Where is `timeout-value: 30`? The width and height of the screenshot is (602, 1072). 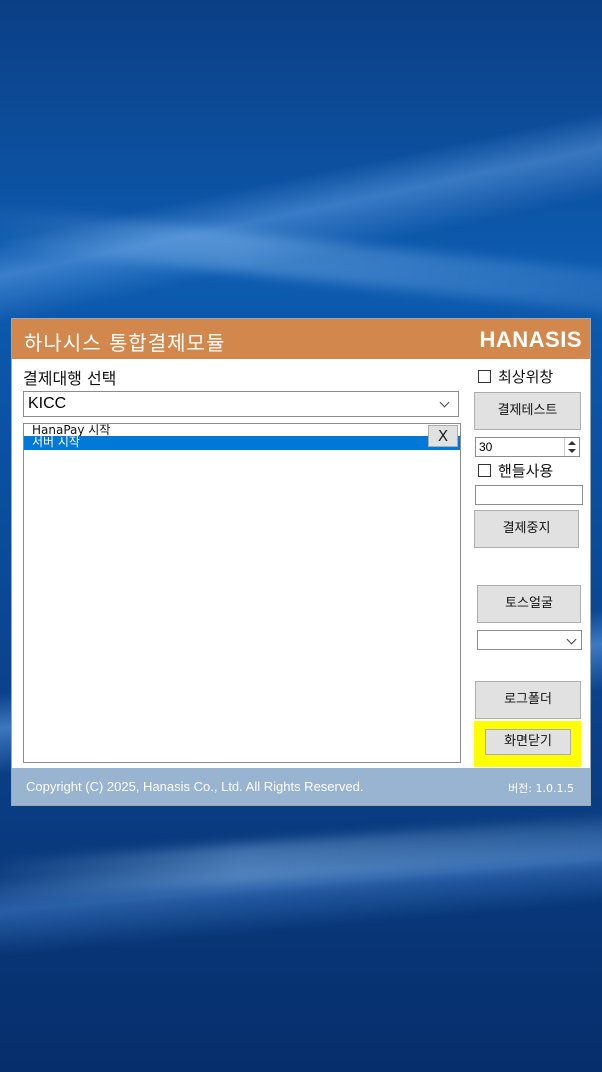
timeout-value: 30 is located at coordinates (486, 447).